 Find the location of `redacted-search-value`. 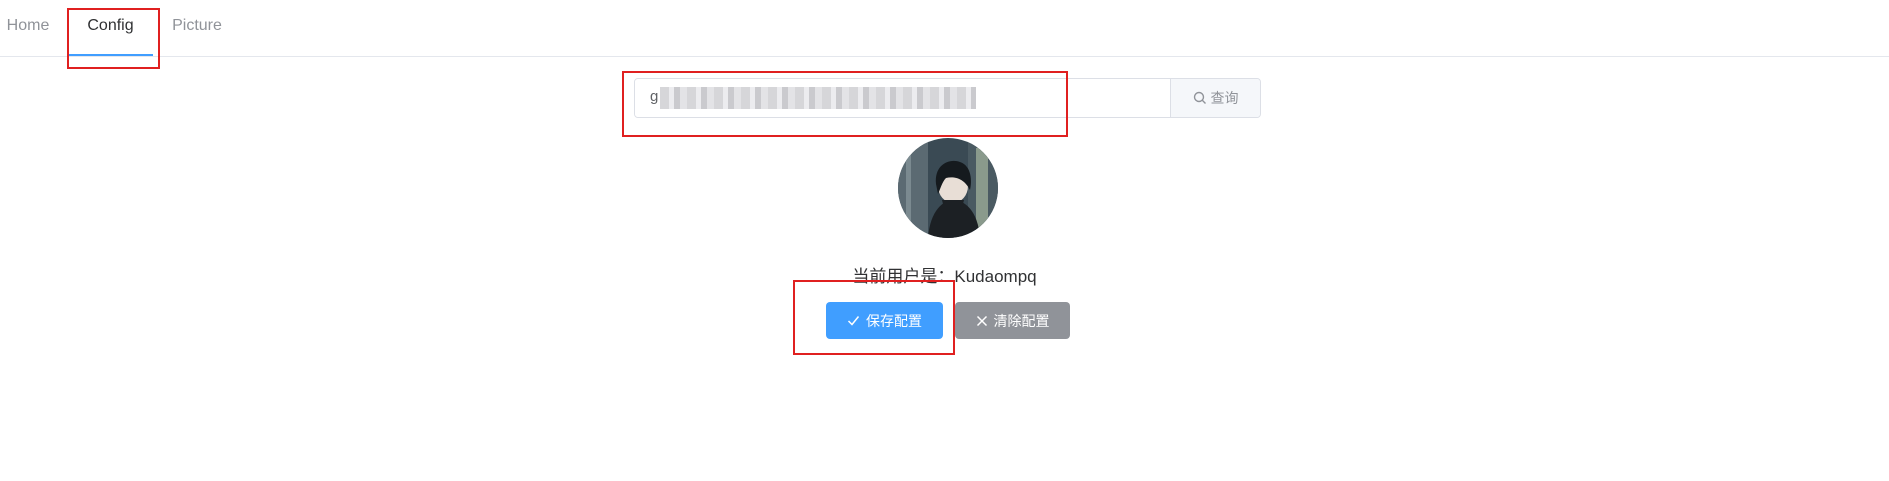

redacted-search-value is located at coordinates (818, 98).